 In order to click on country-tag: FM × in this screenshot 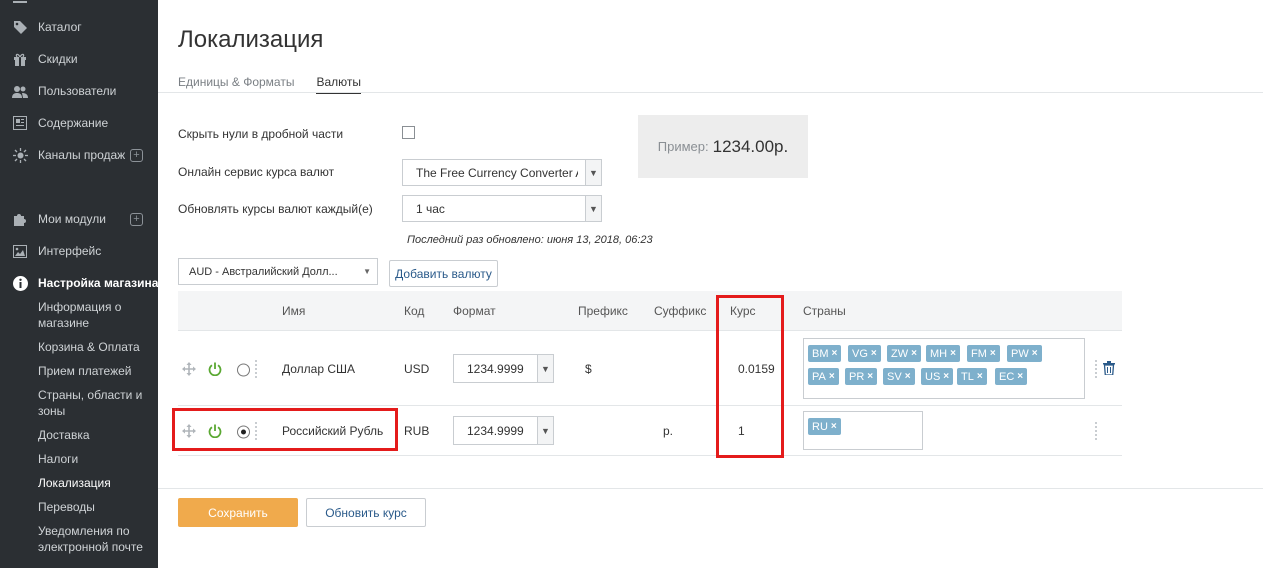, I will do `click(983, 353)`.